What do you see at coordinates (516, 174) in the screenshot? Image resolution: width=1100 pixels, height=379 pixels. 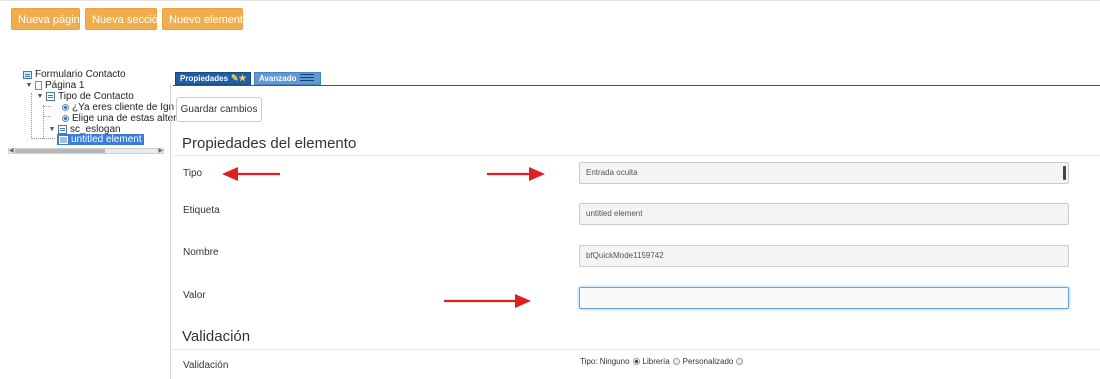 I see `arrow-right-to-tipo-select` at bounding box center [516, 174].